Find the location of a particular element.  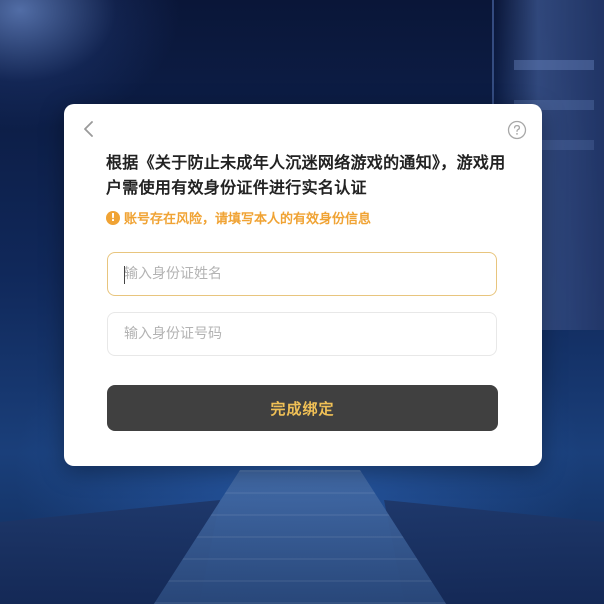

risk-warning-text: 账号存在风险，请填写本人的有效身份信息 is located at coordinates (248, 219).